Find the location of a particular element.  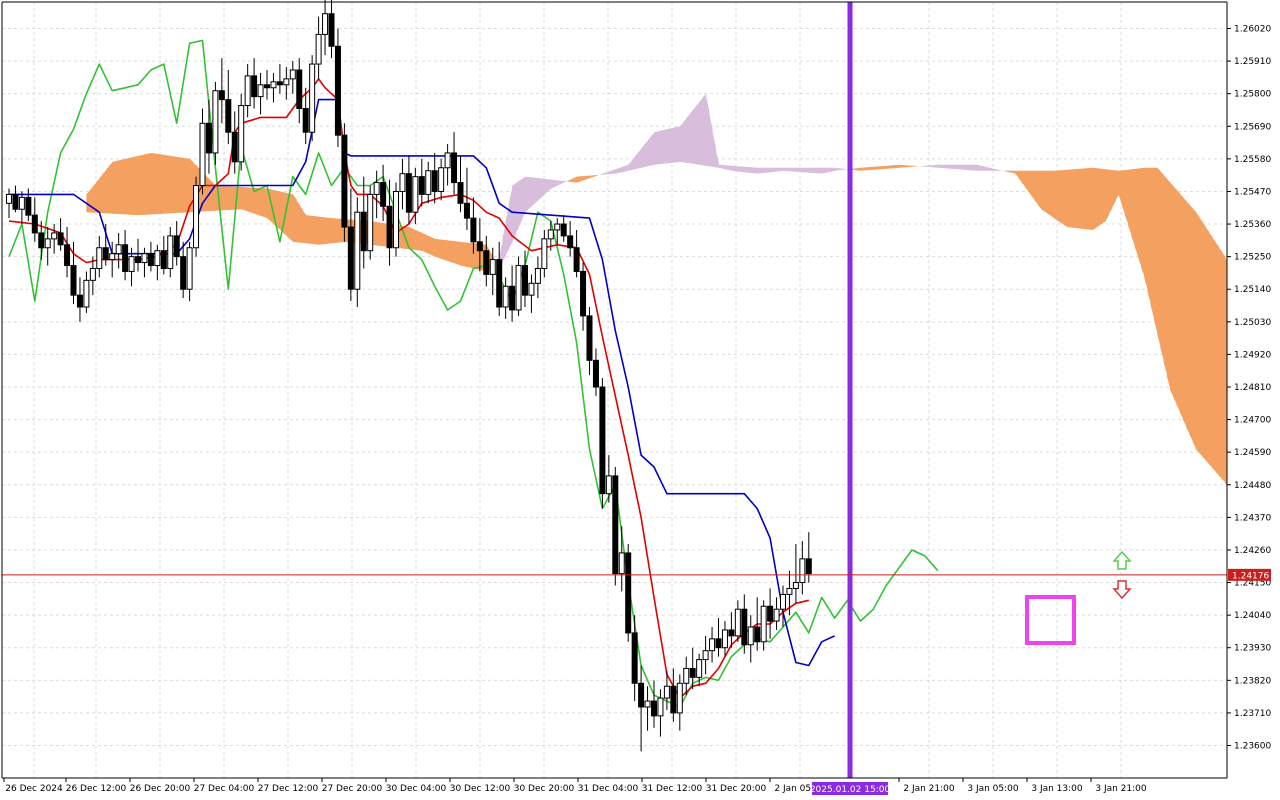

y-tick-label: 1.24920 is located at coordinates (1252, 355).